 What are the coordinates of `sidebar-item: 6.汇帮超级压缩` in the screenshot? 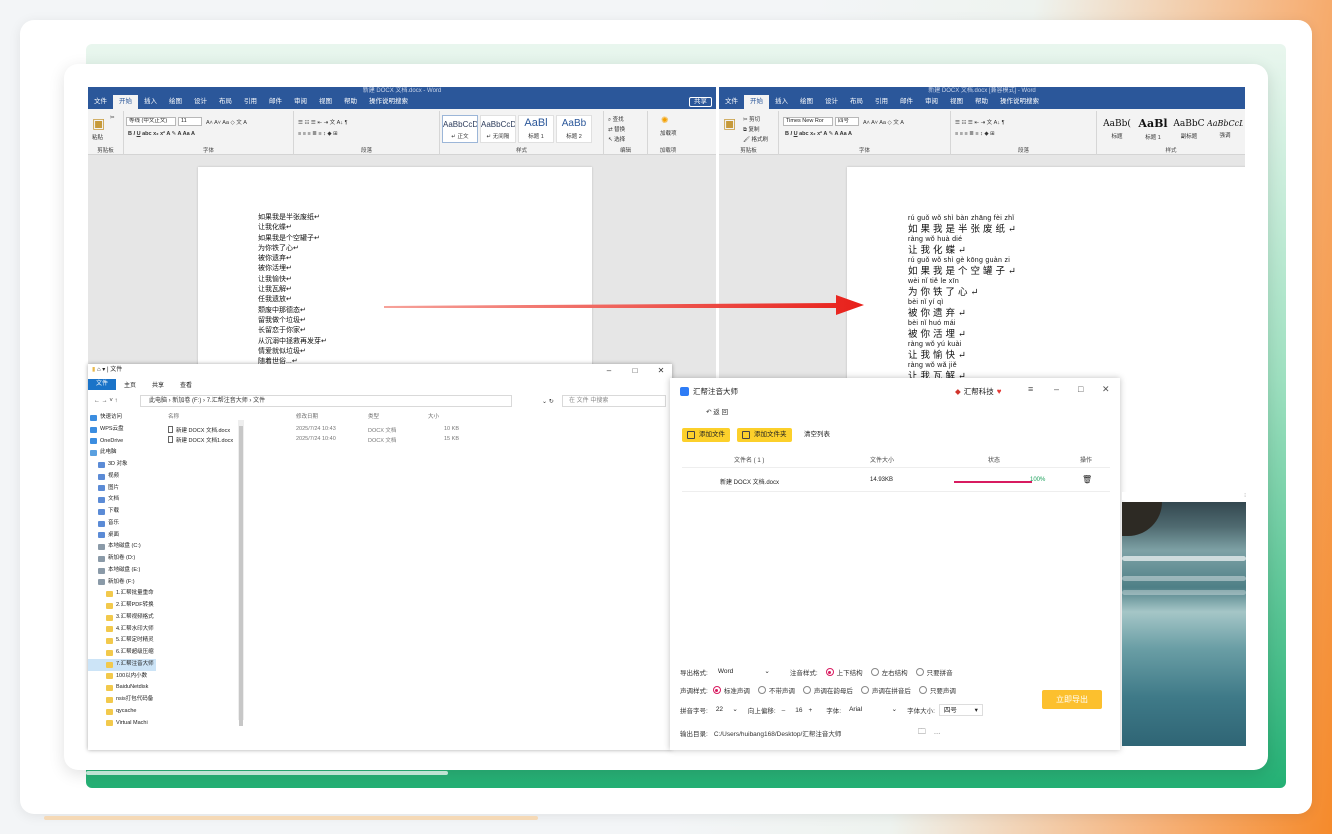 It's located at (122, 653).